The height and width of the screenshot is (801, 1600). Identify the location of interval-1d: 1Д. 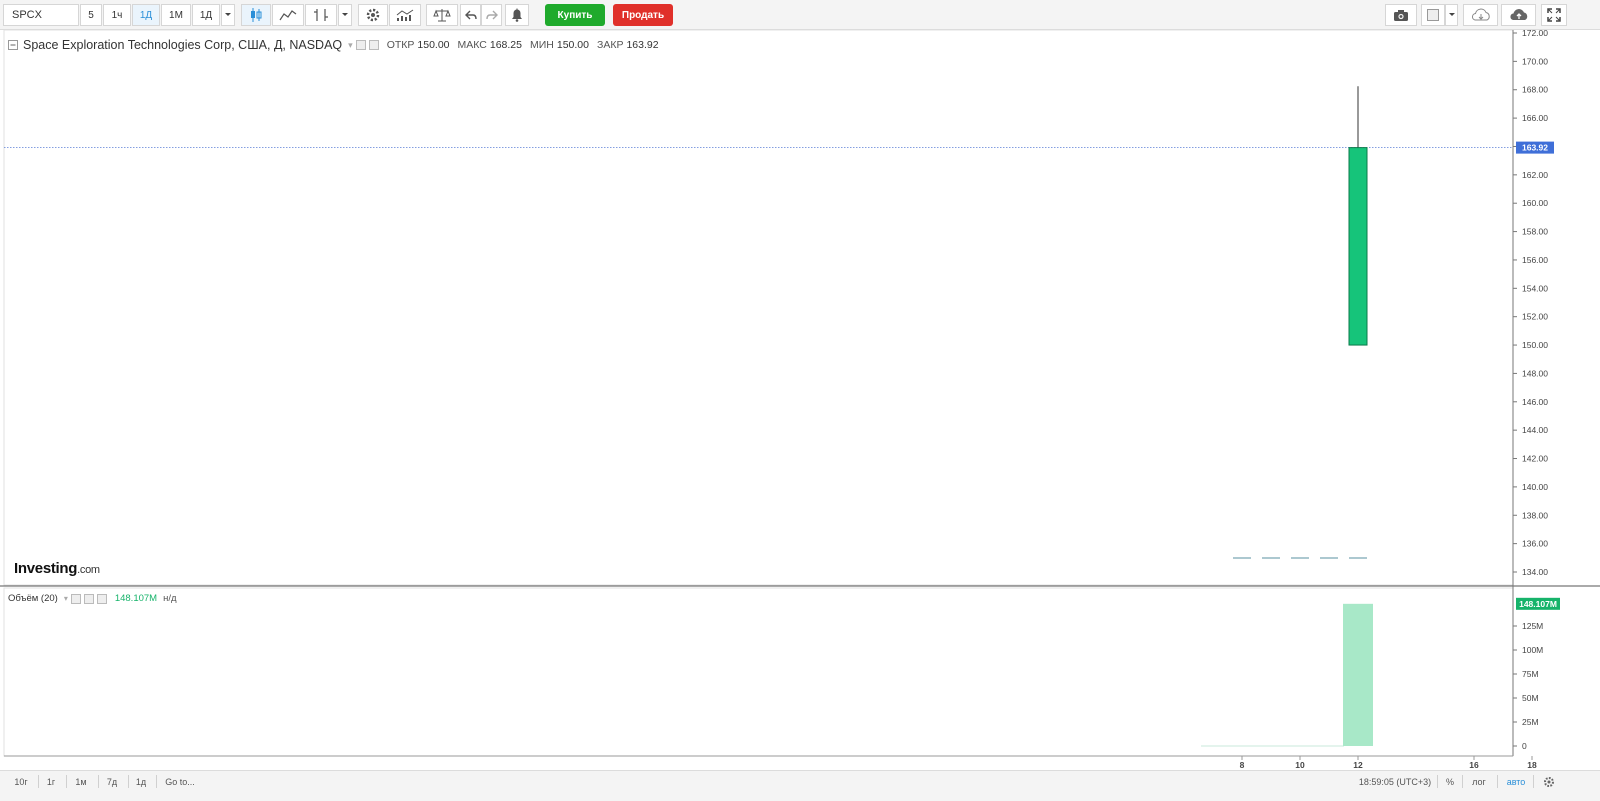
(146, 15).